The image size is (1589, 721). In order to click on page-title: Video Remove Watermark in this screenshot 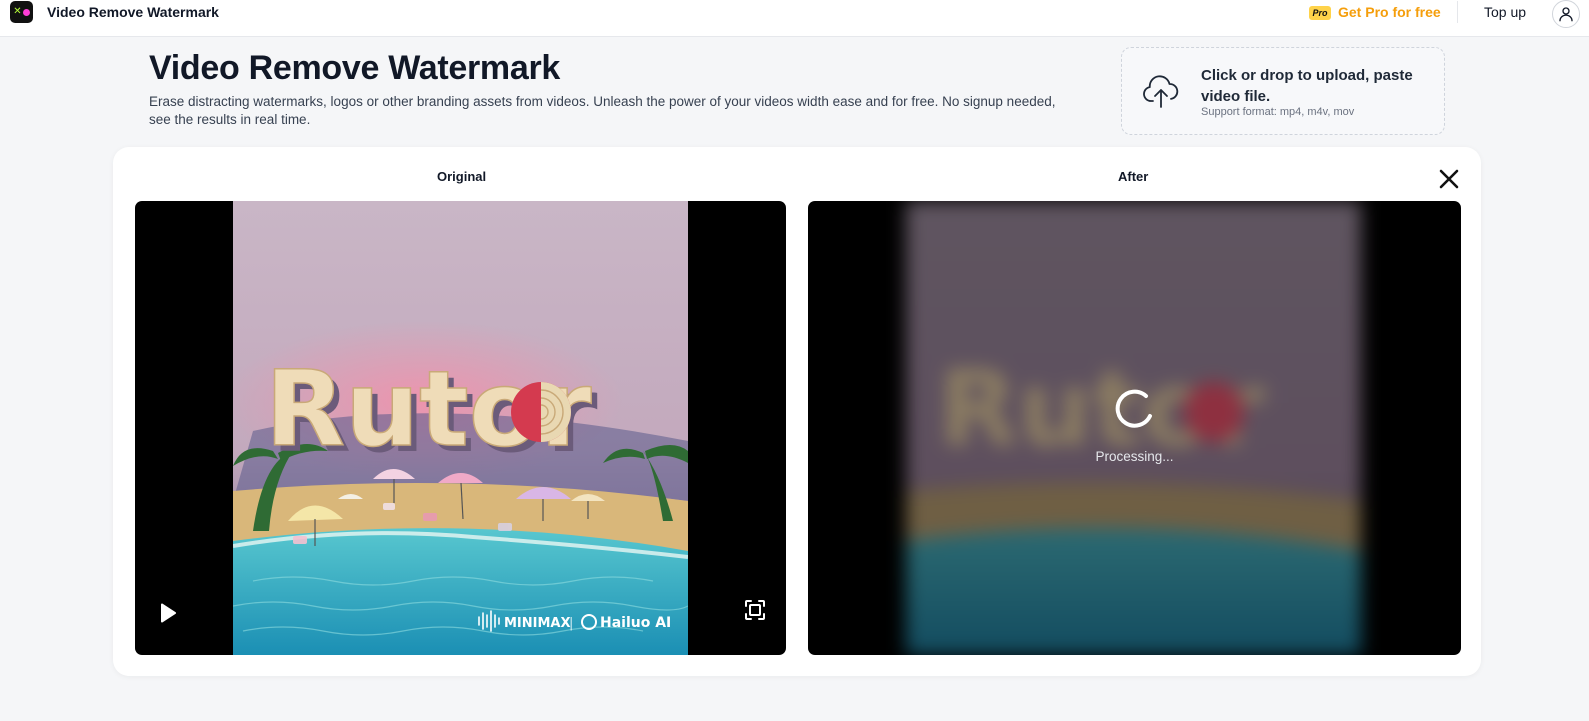, I will do `click(355, 68)`.